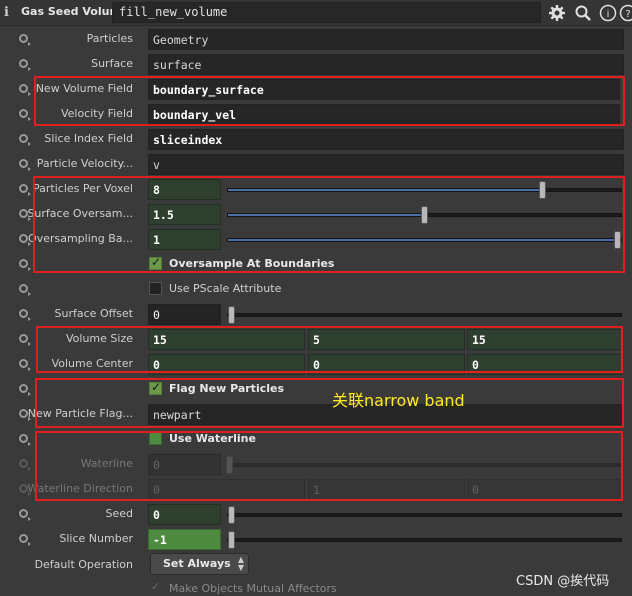  I want to click on slice-number-input: -1, so click(184, 539).